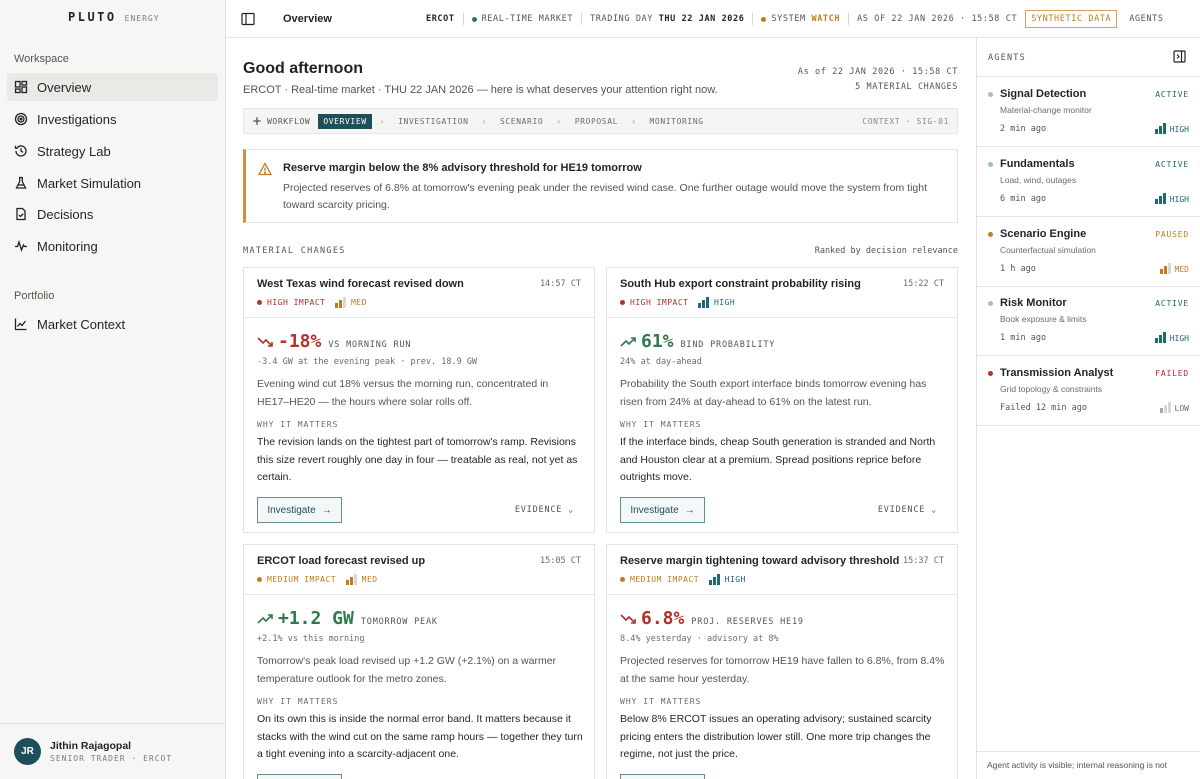  Describe the element at coordinates (1071, 19) in the screenshot. I see `synthetic-data-badge: SYNTHETIC DATA` at that location.